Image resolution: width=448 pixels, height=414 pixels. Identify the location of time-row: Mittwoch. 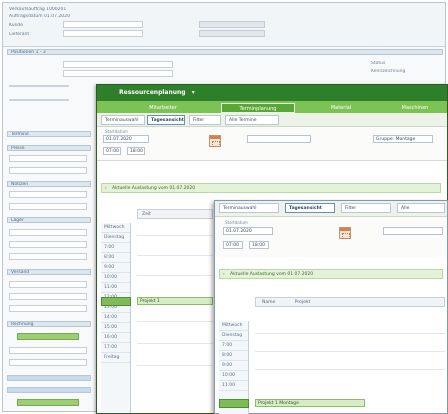
(233, 326).